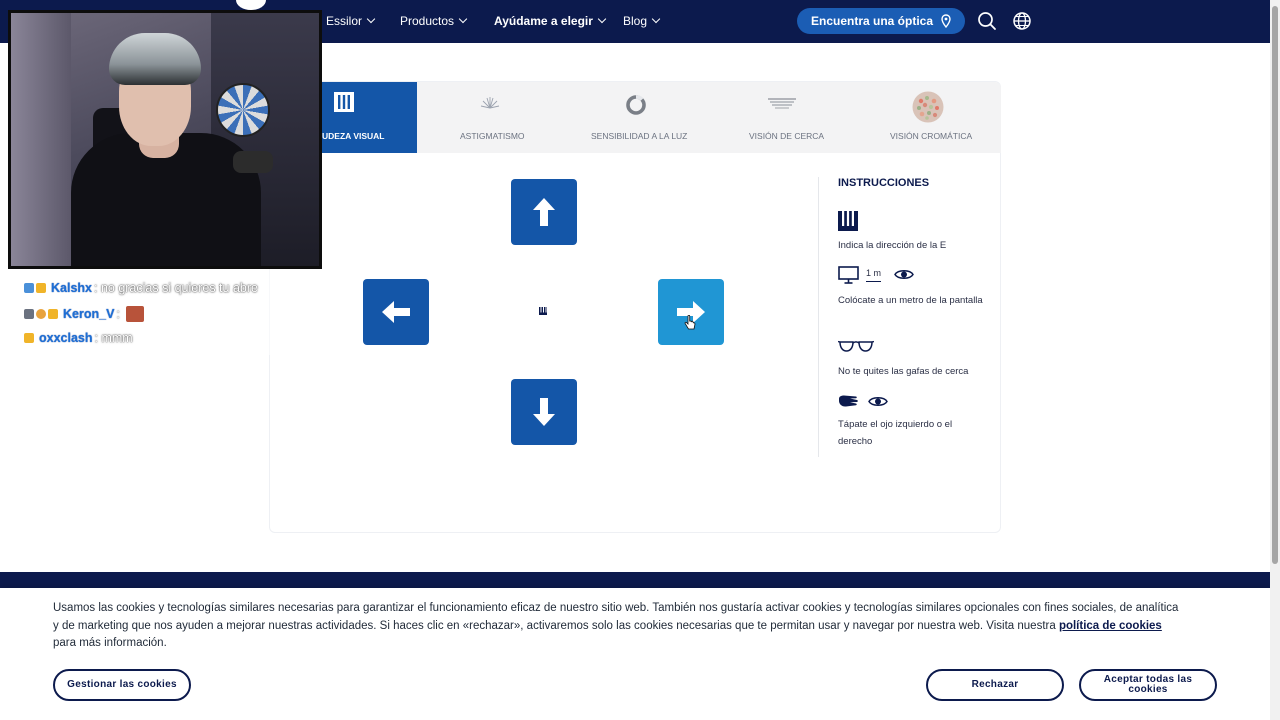 The image size is (1280, 720). What do you see at coordinates (848, 401) in the screenshot?
I see `cover-eye-hand-icon` at bounding box center [848, 401].